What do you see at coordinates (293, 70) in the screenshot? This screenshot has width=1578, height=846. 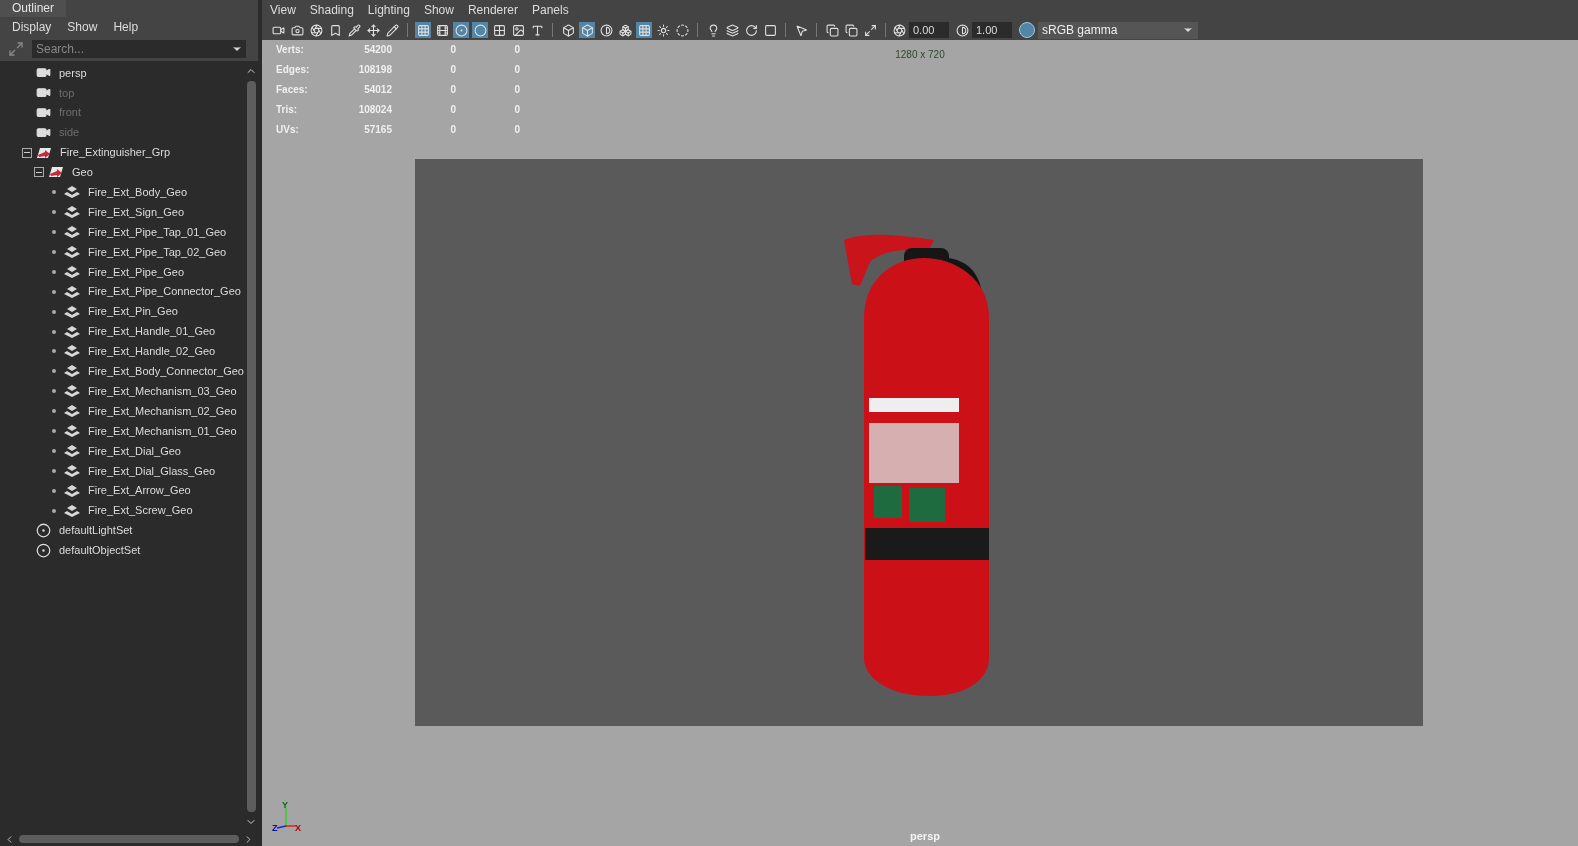 I see `stat-label: Edges:` at bounding box center [293, 70].